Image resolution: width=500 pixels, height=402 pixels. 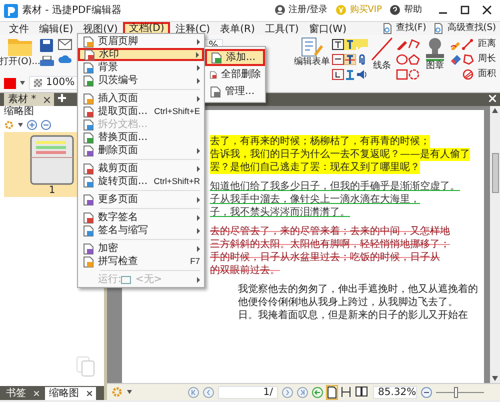 What do you see at coordinates (279, 10) in the screenshot?
I see `user-icon` at bounding box center [279, 10].